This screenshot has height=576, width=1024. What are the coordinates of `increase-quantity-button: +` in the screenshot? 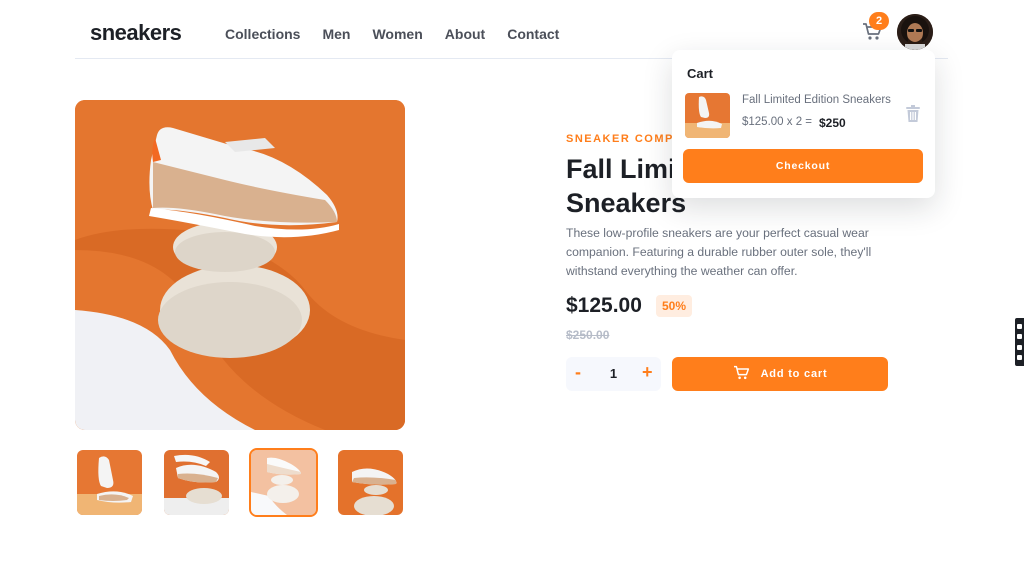 It's located at (647, 372).